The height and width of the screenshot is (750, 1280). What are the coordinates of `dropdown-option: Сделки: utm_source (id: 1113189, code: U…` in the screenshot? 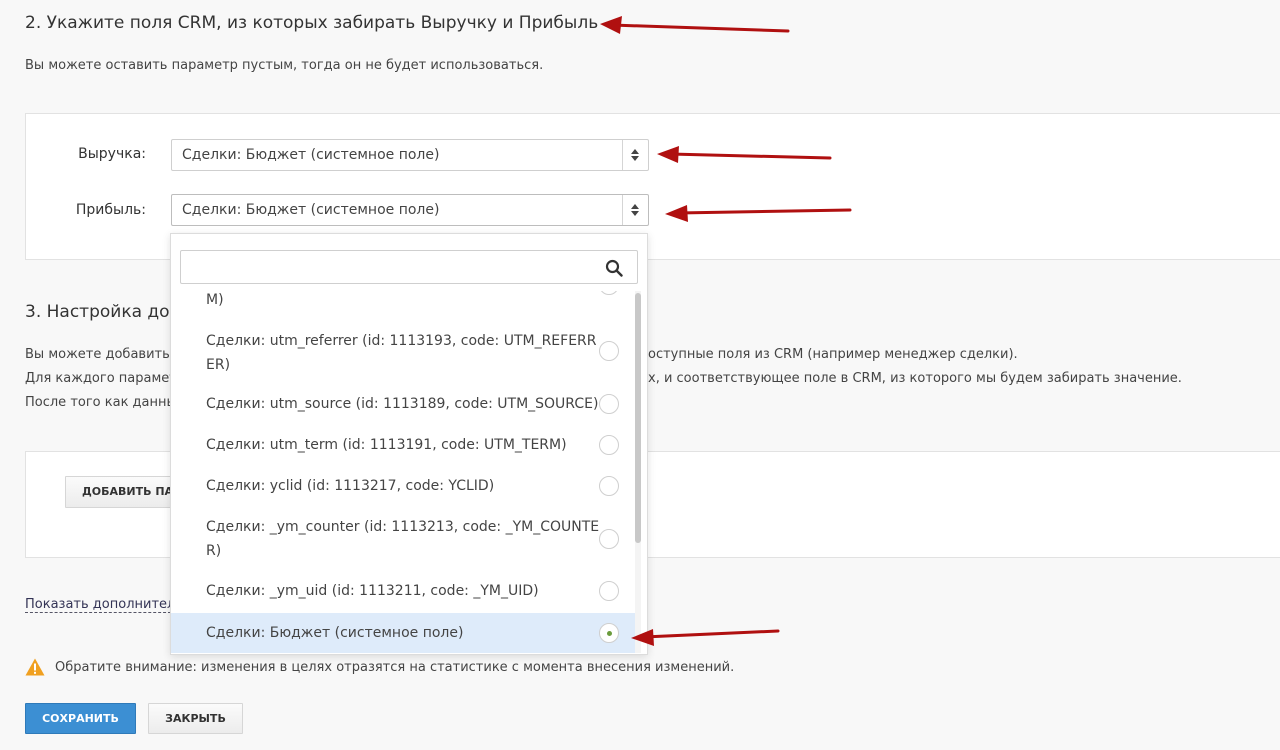 It's located at (403, 405).